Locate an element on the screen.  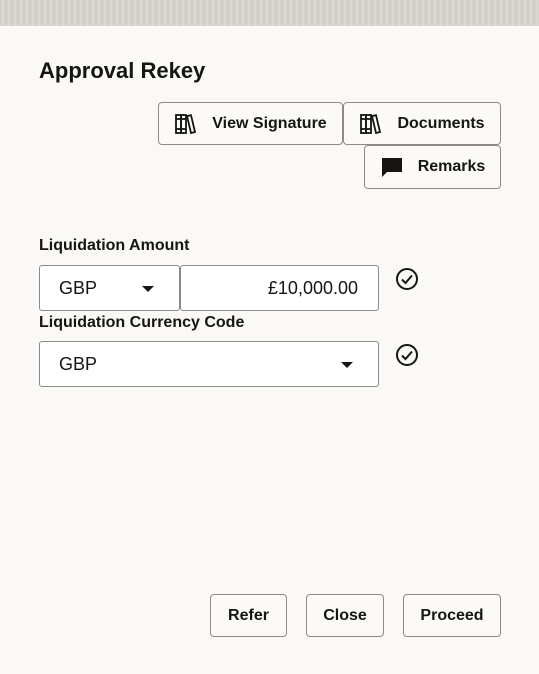
liquidation-currency-code-select: GBP is located at coordinates (209, 364).